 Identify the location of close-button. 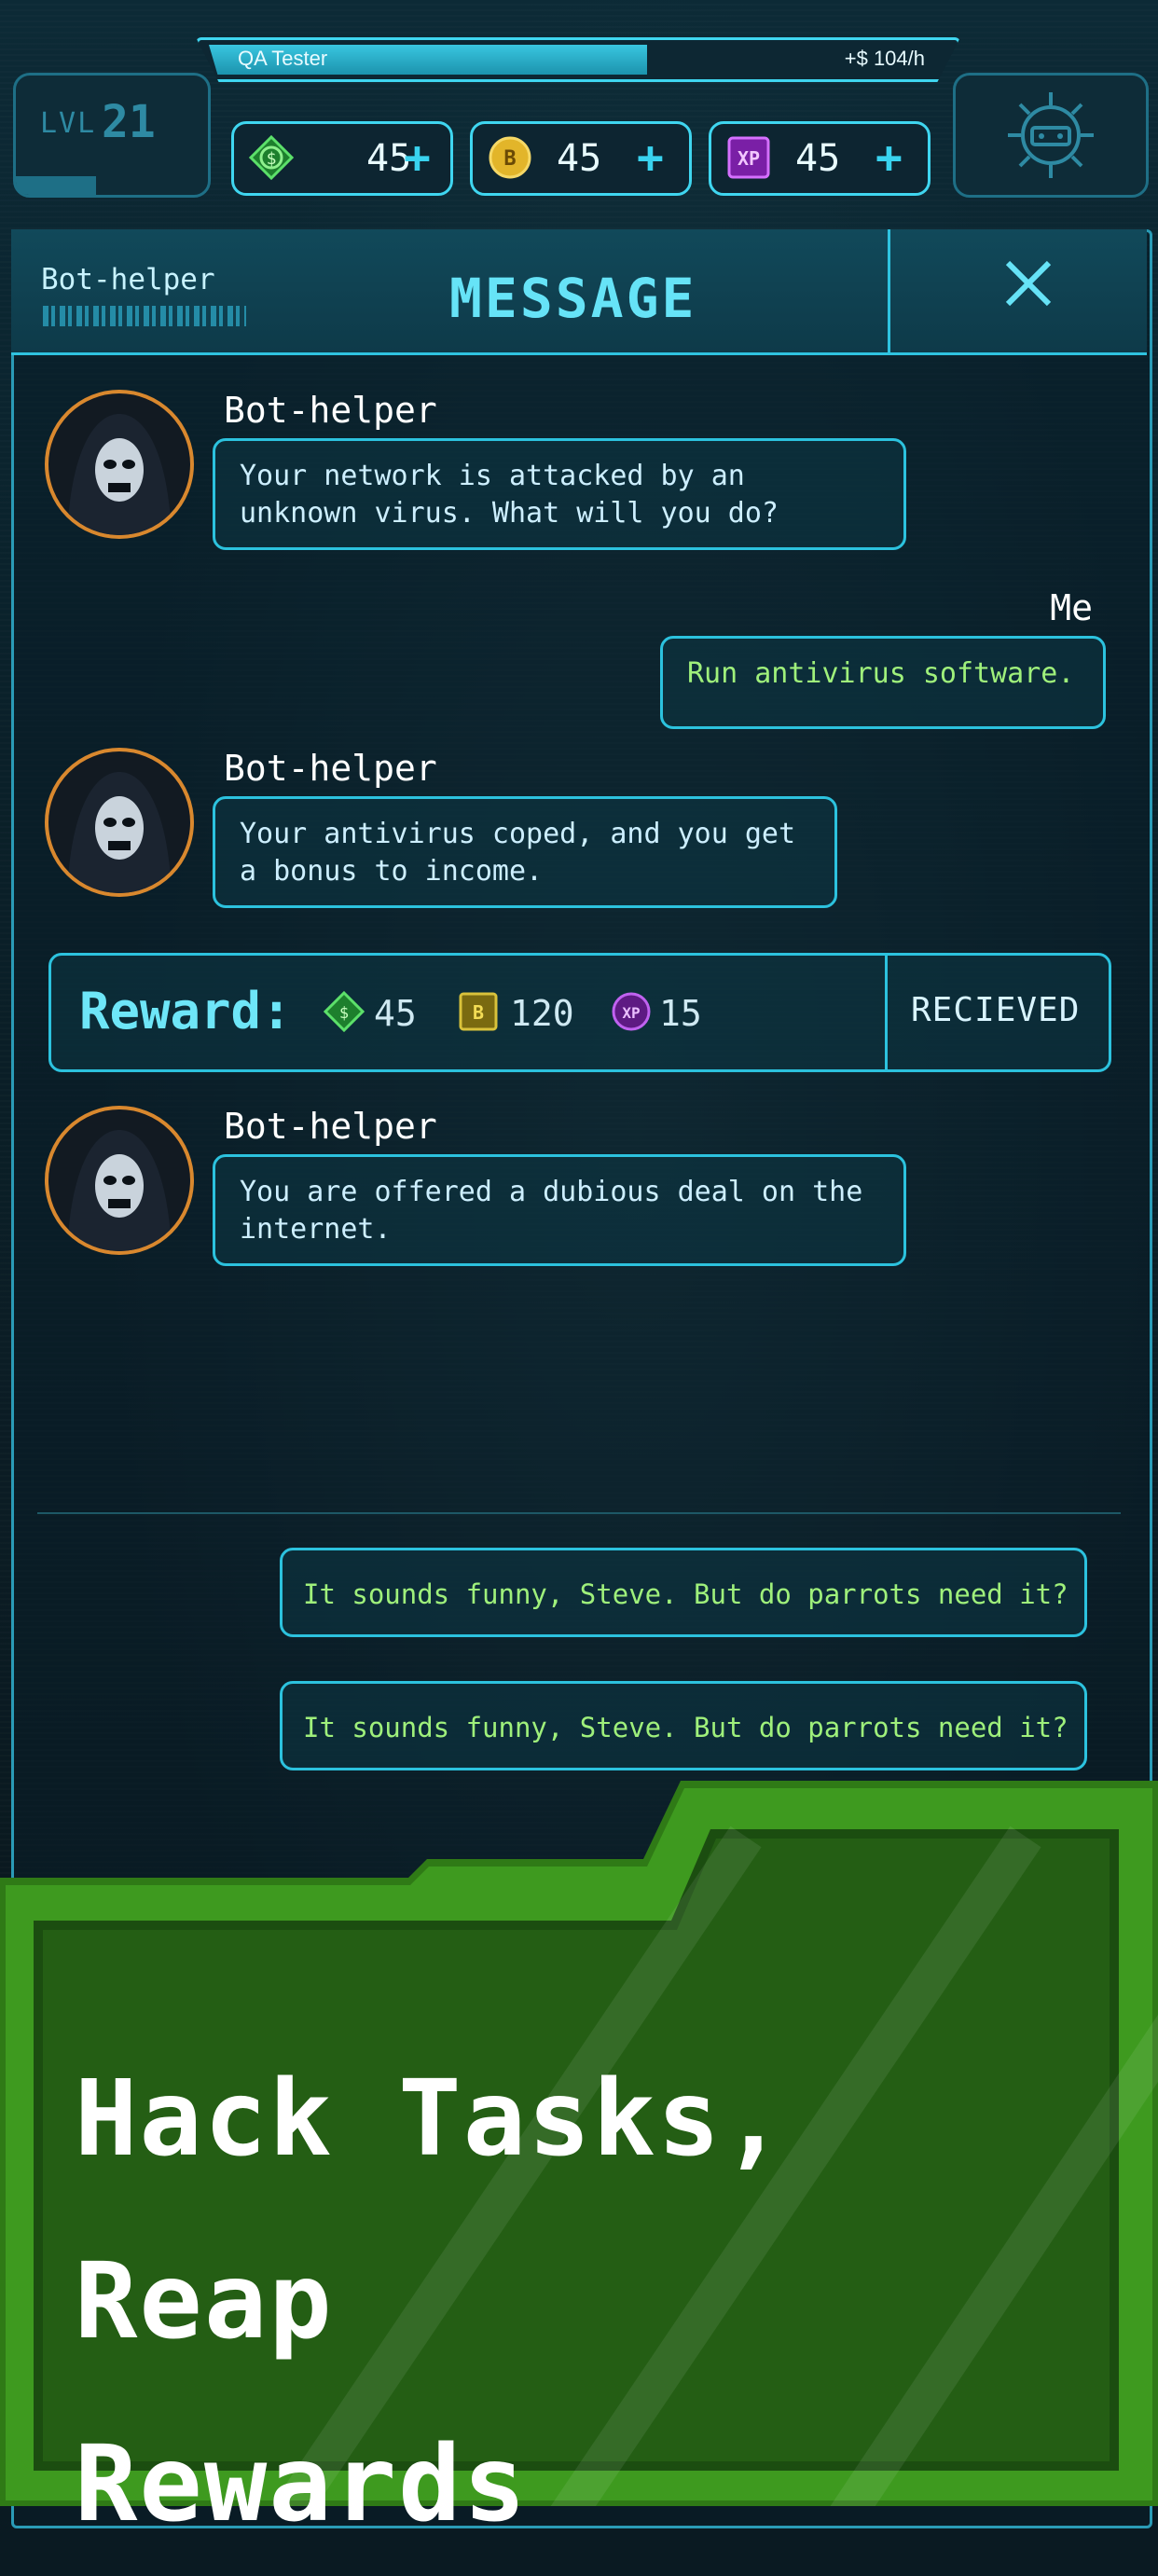
(1019, 290).